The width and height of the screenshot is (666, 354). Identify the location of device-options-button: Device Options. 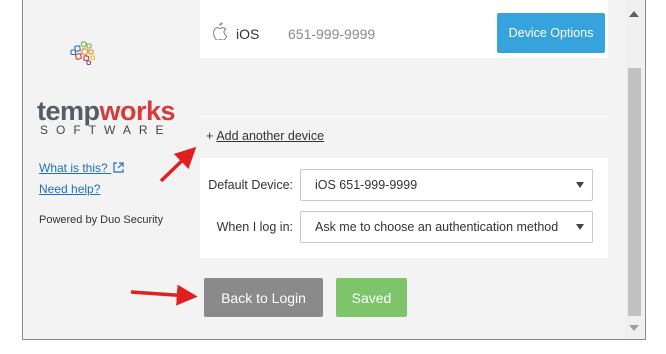
(551, 33).